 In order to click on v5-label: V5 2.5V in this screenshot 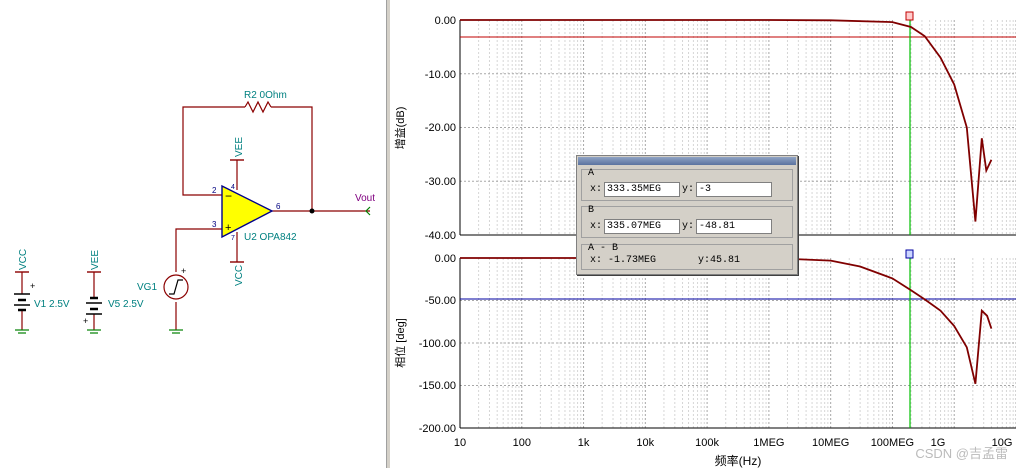, I will do `click(126, 304)`.